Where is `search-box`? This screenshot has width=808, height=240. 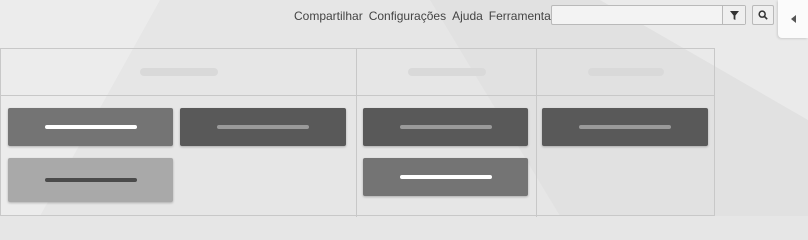 search-box is located at coordinates (648, 15).